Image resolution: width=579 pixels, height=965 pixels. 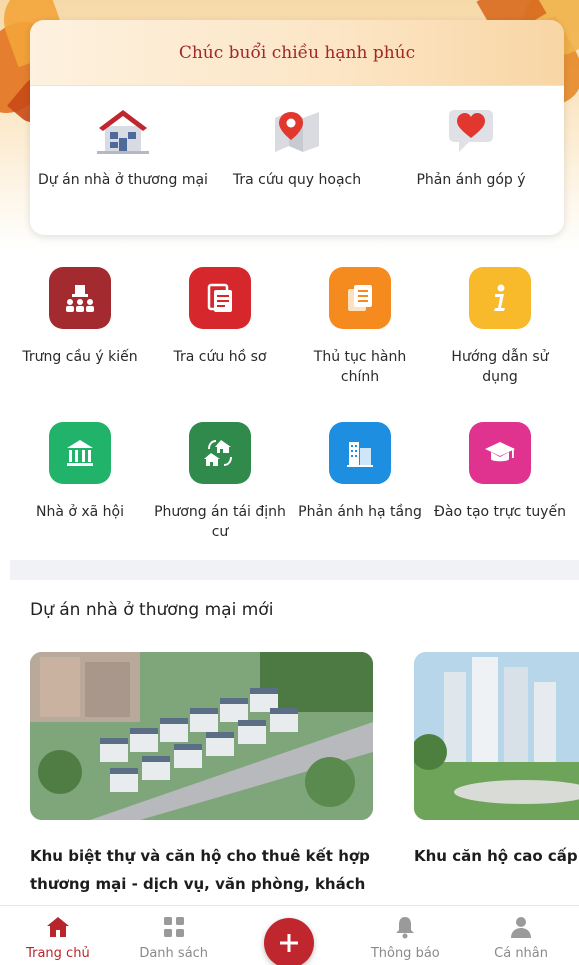 What do you see at coordinates (360, 512) in the screenshot?
I see `service-label: Phản ánh hạ tầng` at bounding box center [360, 512].